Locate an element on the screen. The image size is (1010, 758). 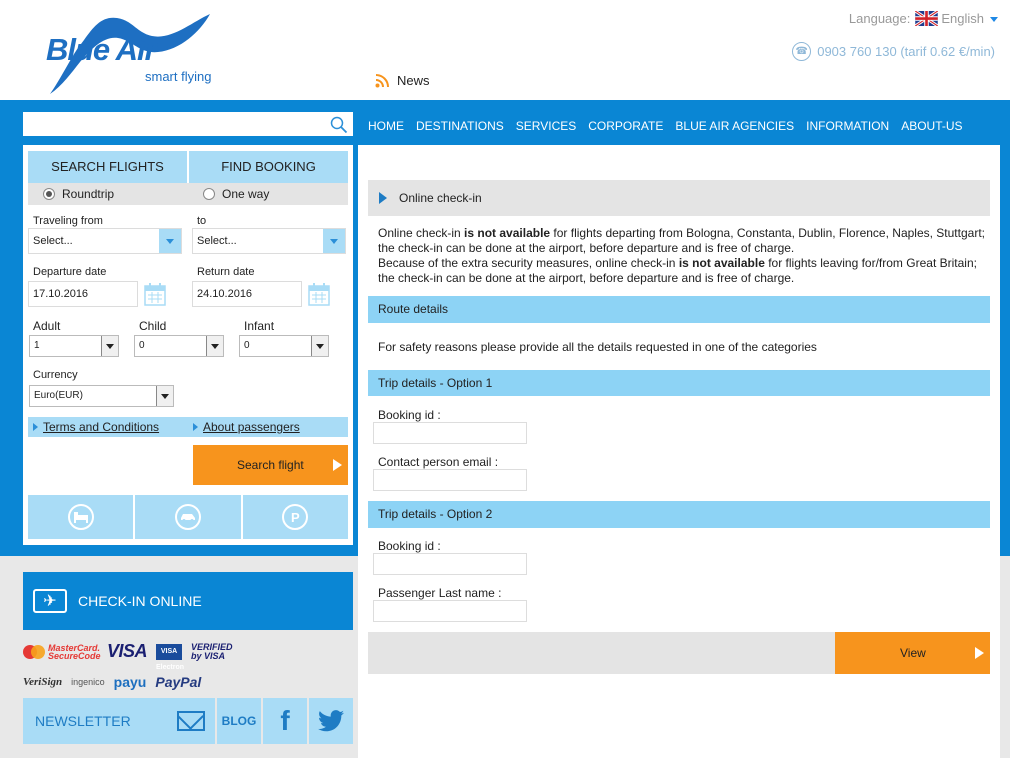
news-label: News is located at coordinates (413, 80).